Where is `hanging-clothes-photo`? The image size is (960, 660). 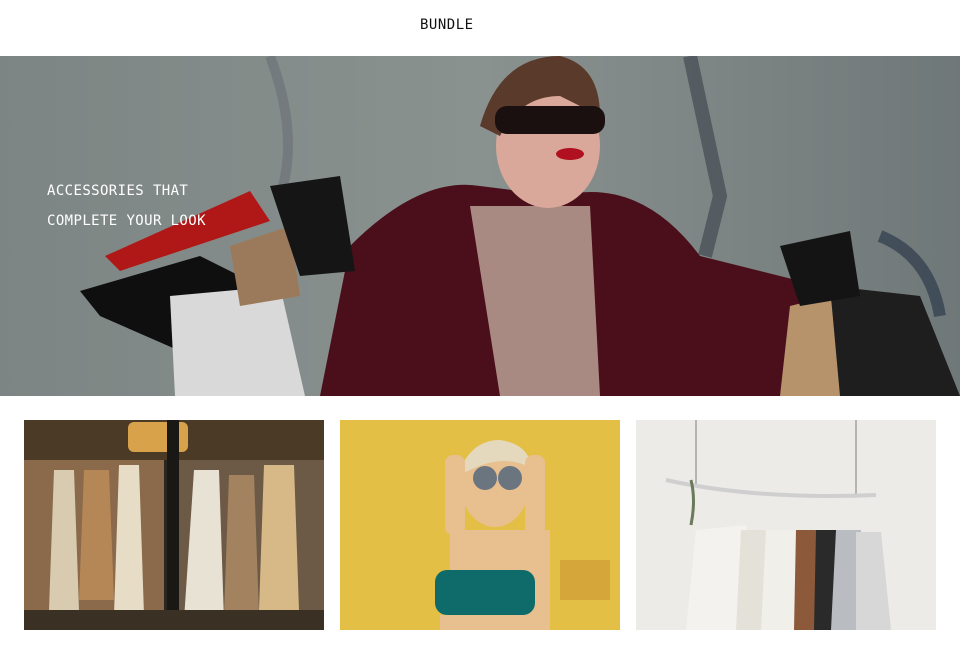 hanging-clothes-photo is located at coordinates (786, 525).